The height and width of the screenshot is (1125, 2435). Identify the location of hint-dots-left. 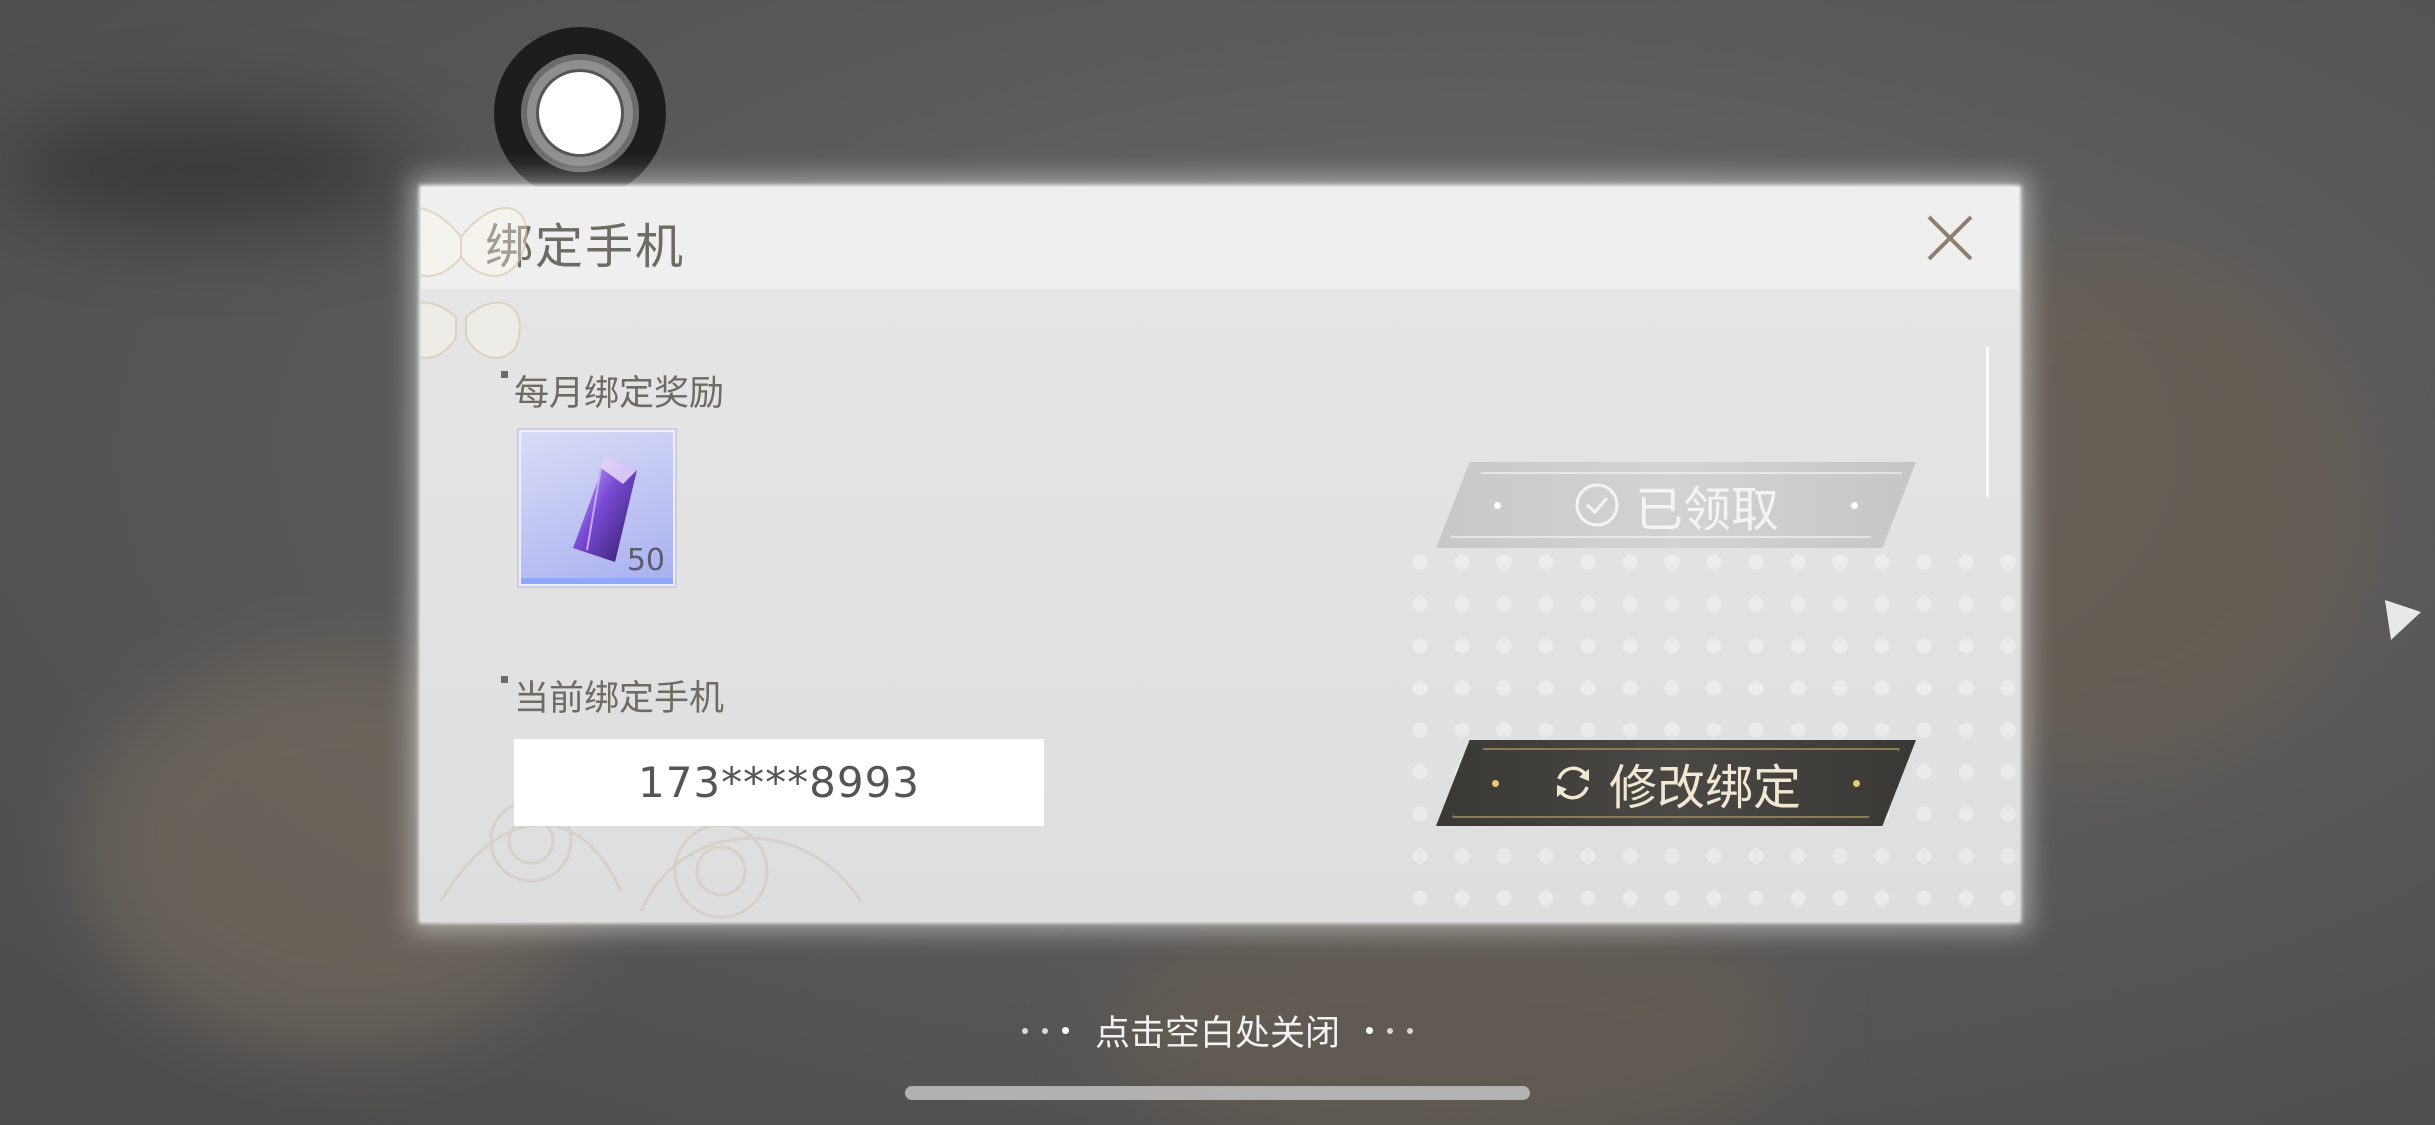
(1045, 1030).